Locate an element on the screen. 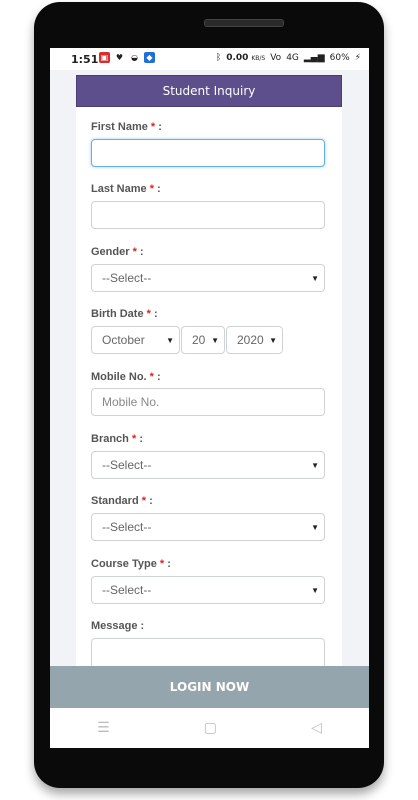 Image resolution: width=418 pixels, height=800 pixels. bluetooth-icon: ᛒ is located at coordinates (218, 58).